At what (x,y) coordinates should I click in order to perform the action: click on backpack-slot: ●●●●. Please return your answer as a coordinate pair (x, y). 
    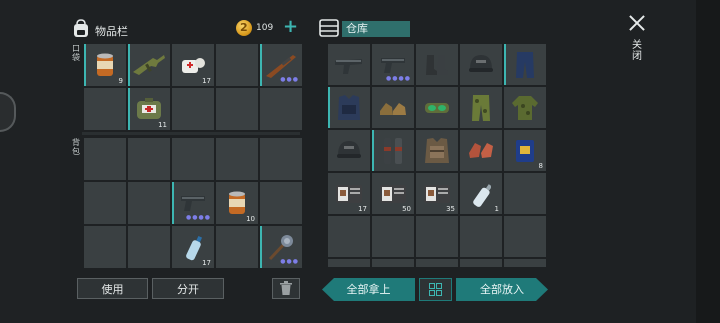
    Looking at the image, I should click on (193, 203).